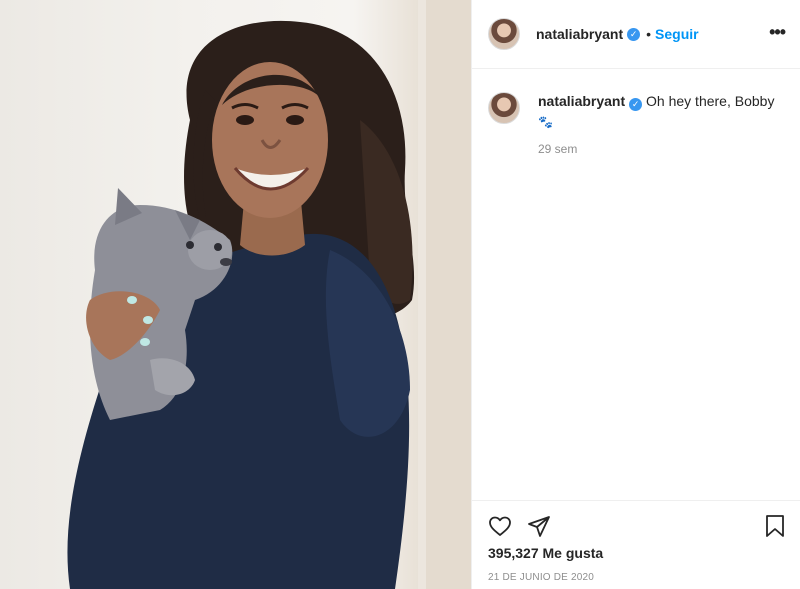  What do you see at coordinates (777, 32) in the screenshot?
I see `more-icon: •••` at bounding box center [777, 32].